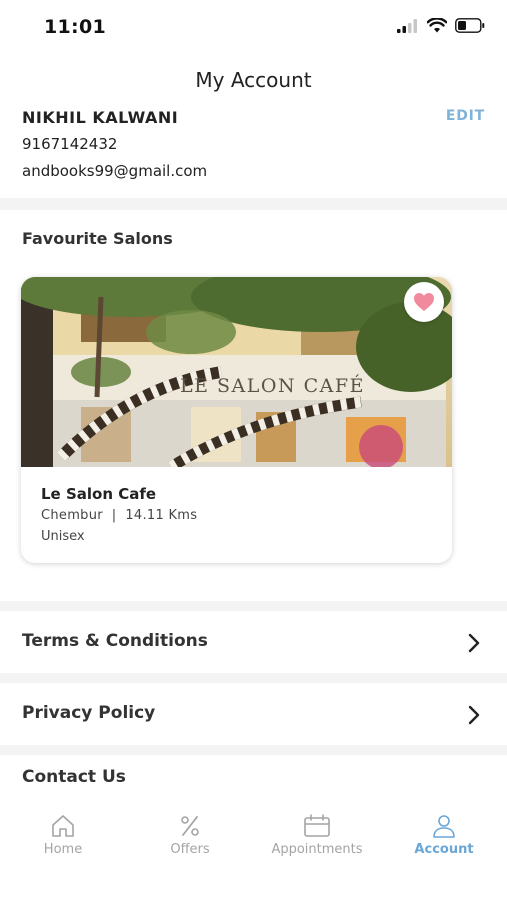  Describe the element at coordinates (89, 713) in the screenshot. I see `menu-item-label: Privacy Policy` at that location.